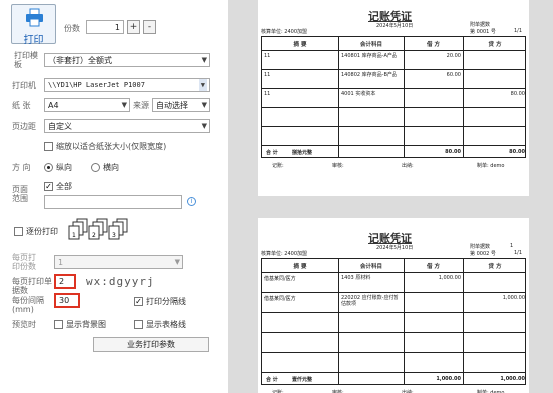 The width and height of the screenshot is (553, 393). Describe the element at coordinates (118, 262) in the screenshot. I see `per-page-select: 1 ▼` at that location.